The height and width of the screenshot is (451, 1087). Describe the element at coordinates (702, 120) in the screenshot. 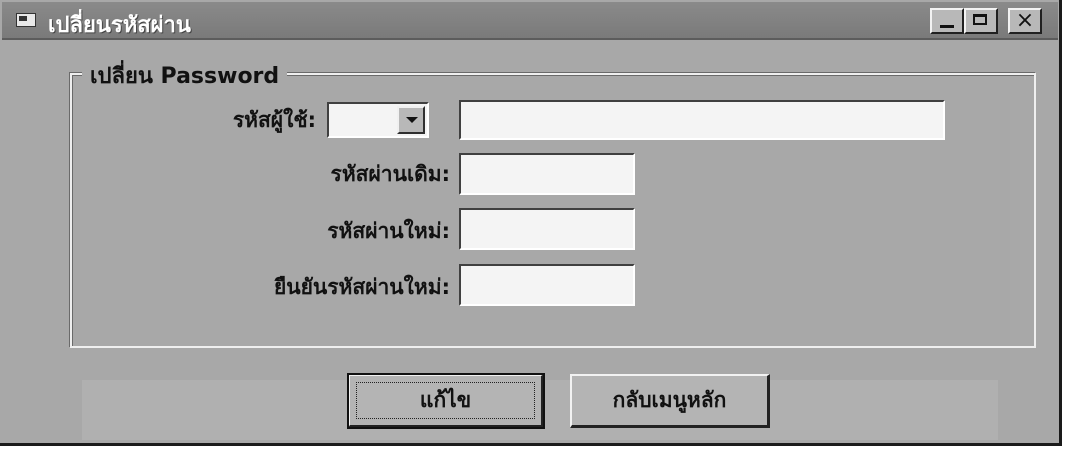

I see `user-name-field` at that location.